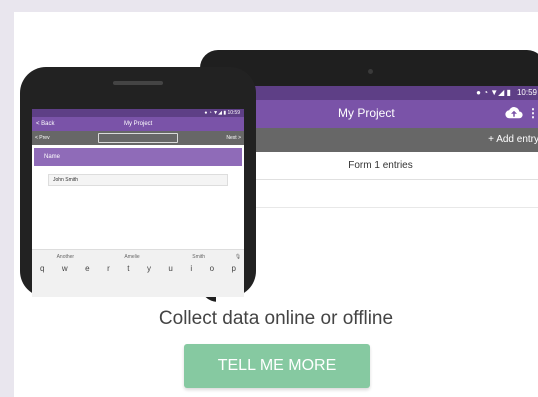 Image resolution: width=538 pixels, height=397 pixels. What do you see at coordinates (138, 83) in the screenshot?
I see `phone-speaker` at bounding box center [138, 83].